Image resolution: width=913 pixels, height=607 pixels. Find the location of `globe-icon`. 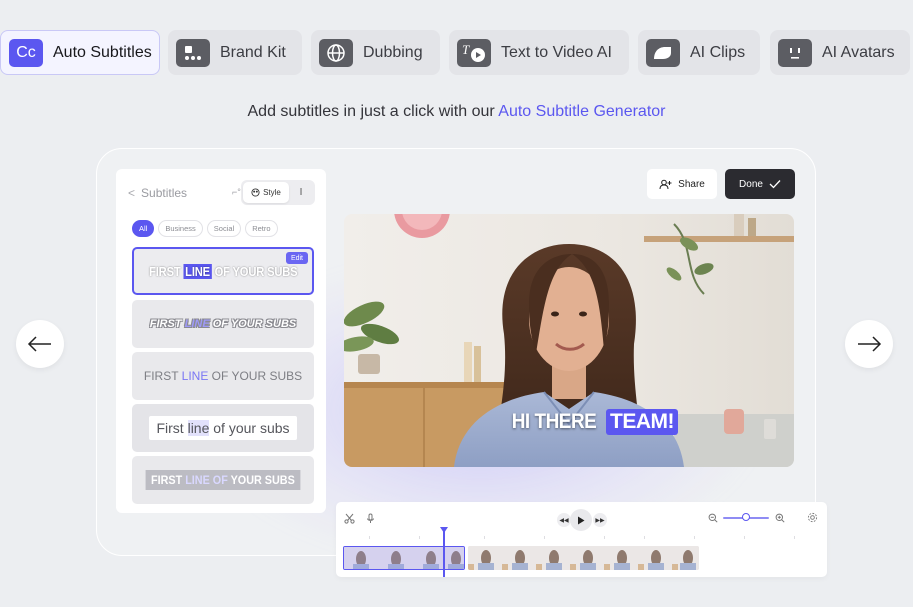

globe-icon is located at coordinates (336, 52).